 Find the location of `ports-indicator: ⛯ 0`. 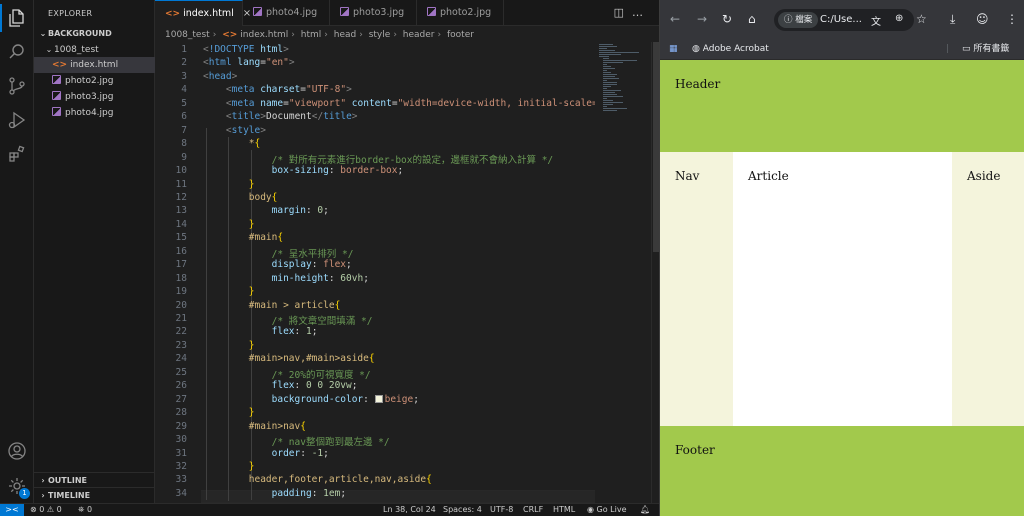

ports-indicator: ⛯ 0 is located at coordinates (85, 510).